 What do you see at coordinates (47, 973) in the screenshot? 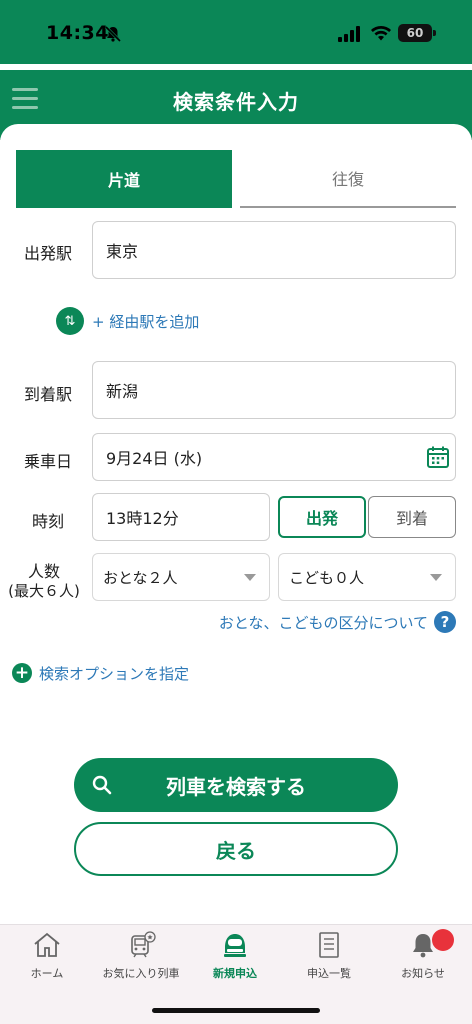
I see `nav-label-home: ホーム` at bounding box center [47, 973].